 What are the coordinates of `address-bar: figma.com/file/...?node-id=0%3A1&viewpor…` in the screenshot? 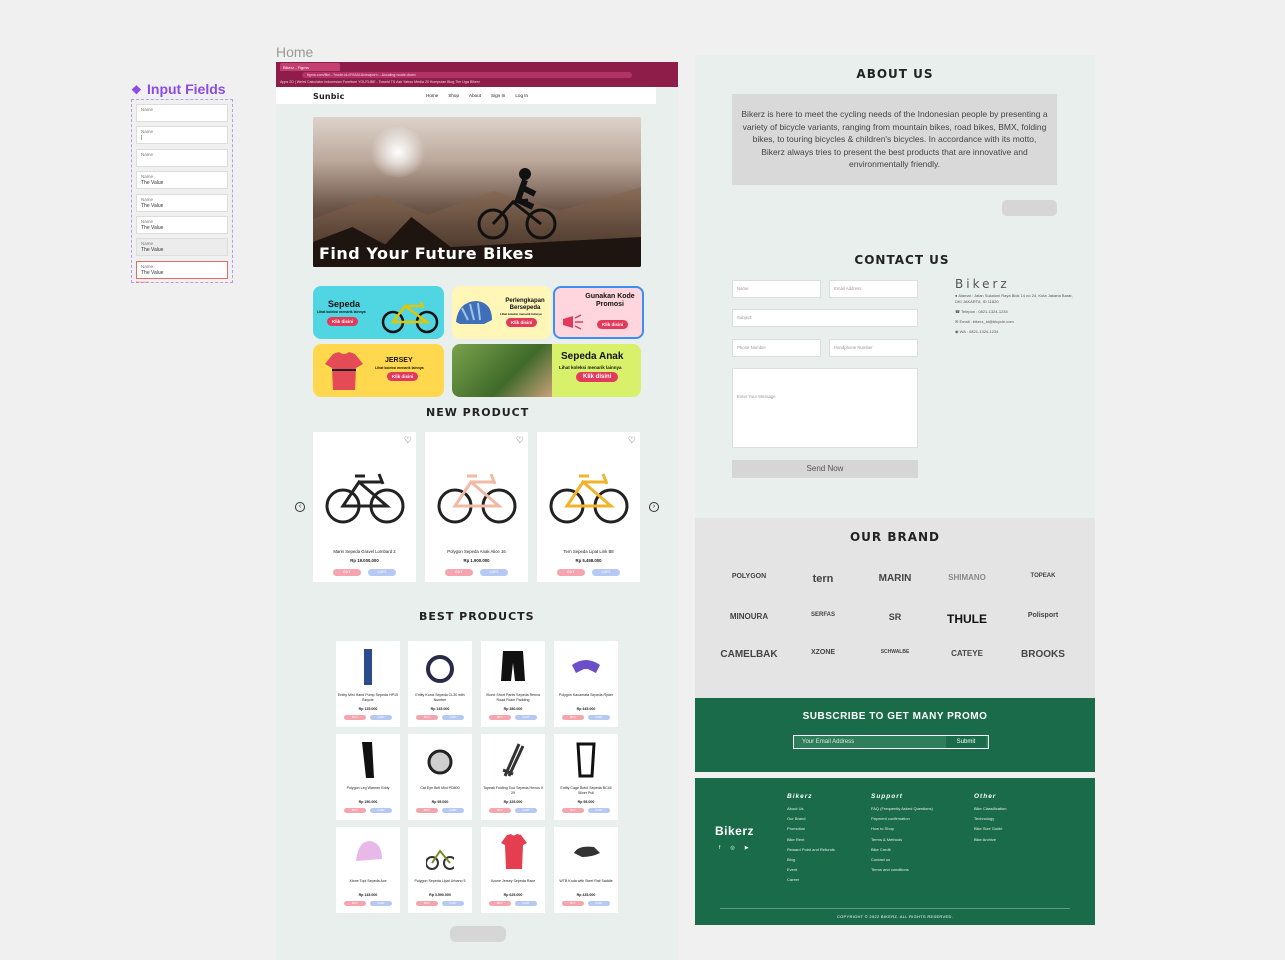 It's located at (467, 75).